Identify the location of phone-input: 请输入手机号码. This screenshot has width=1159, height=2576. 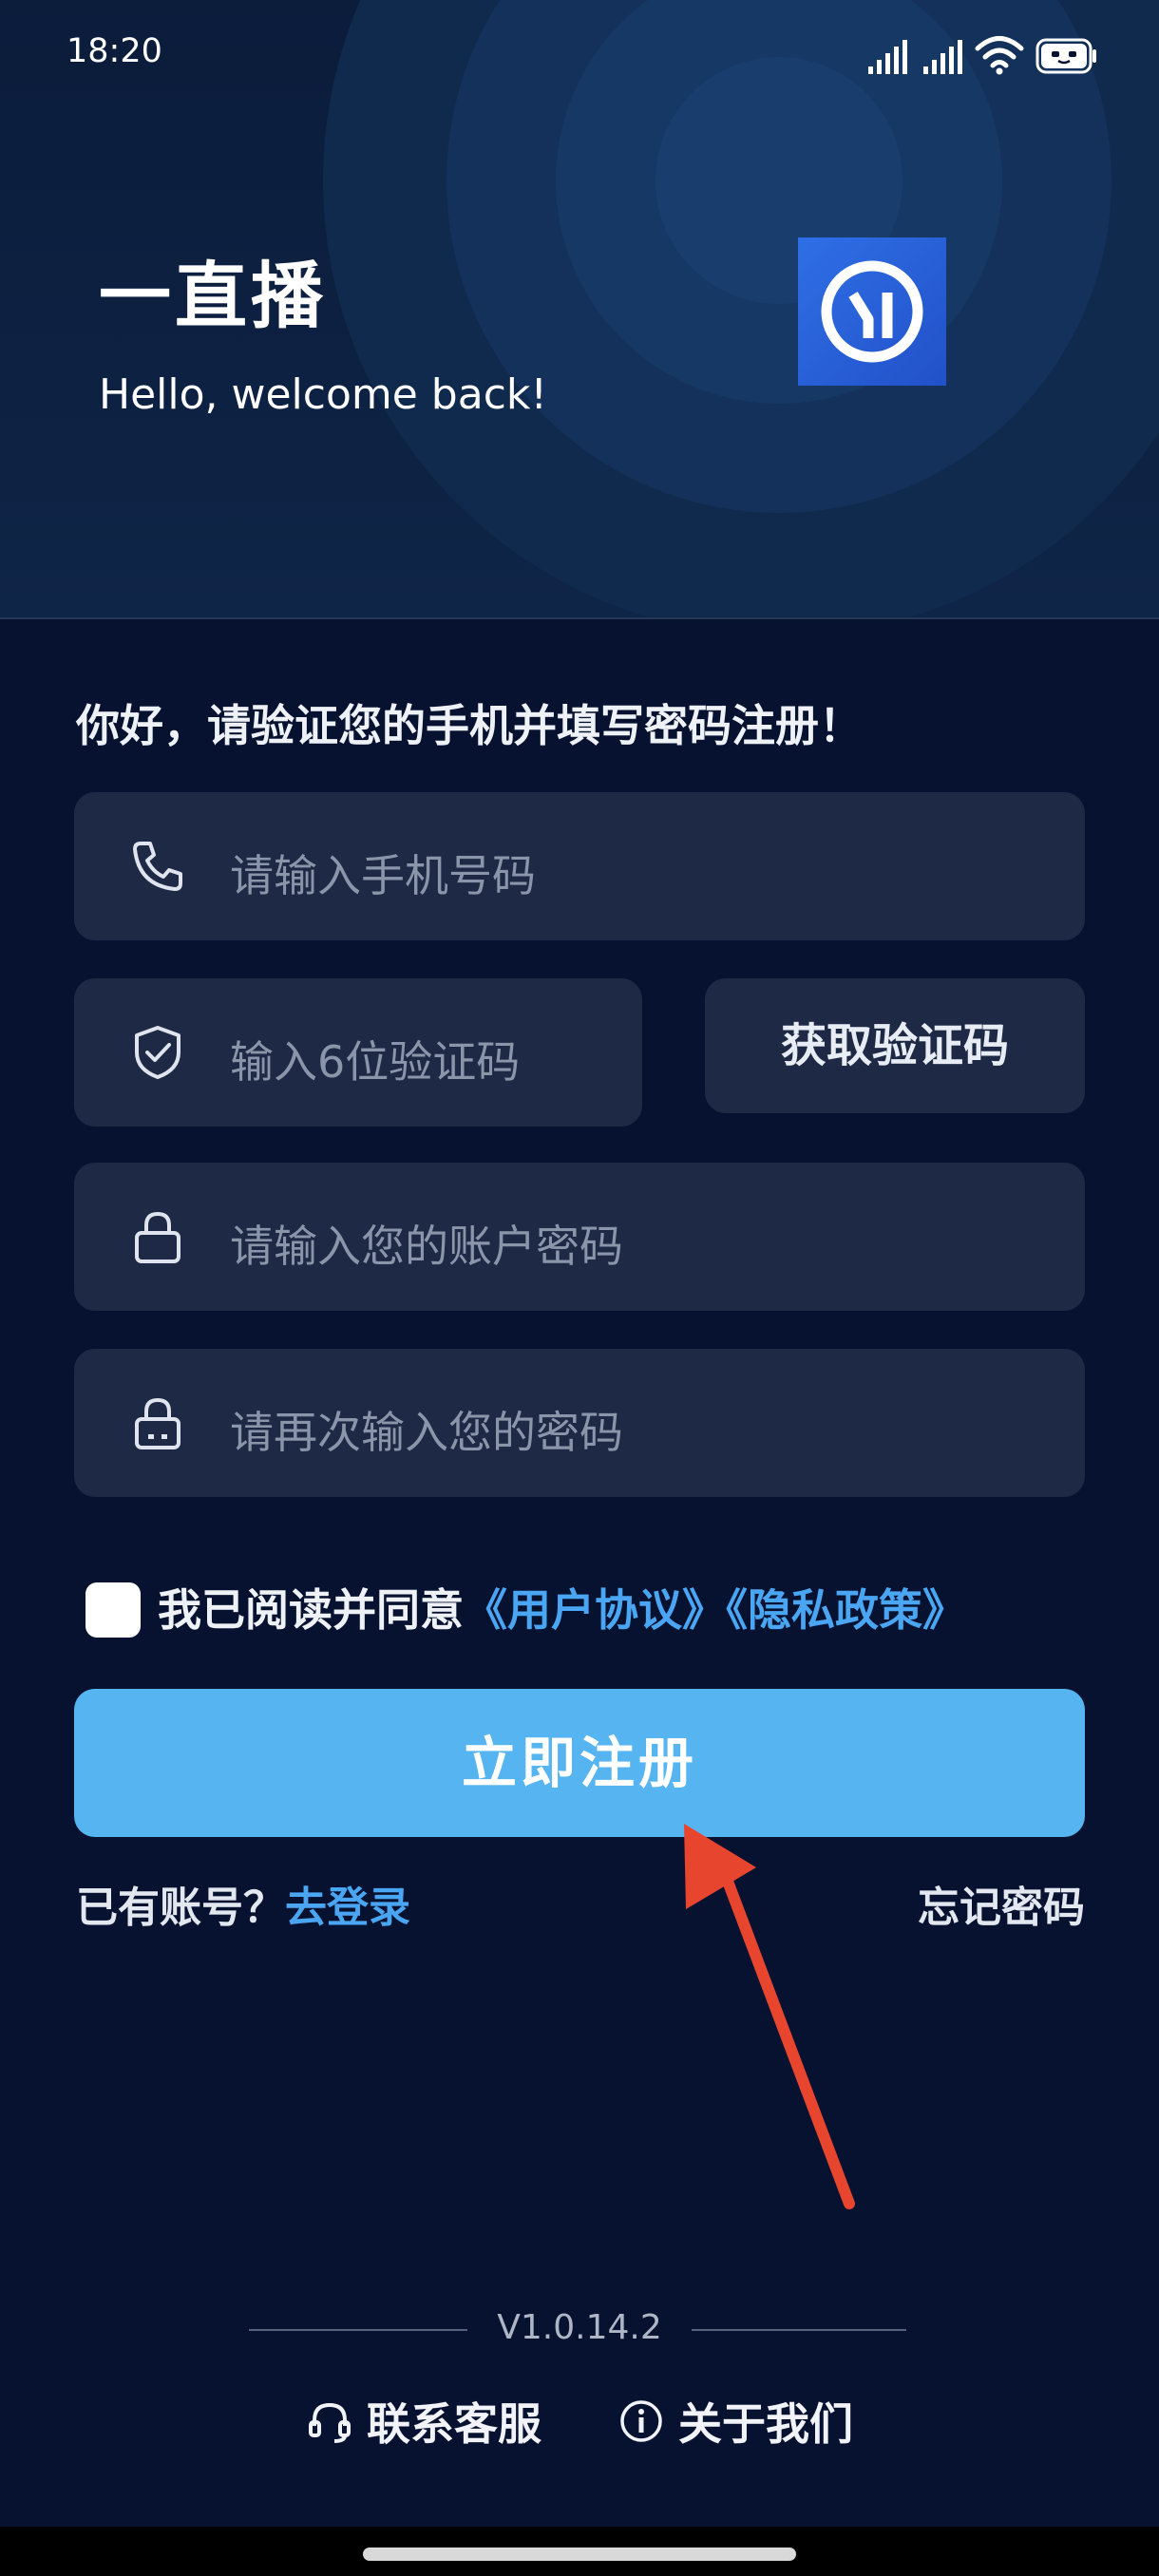
(579, 866).